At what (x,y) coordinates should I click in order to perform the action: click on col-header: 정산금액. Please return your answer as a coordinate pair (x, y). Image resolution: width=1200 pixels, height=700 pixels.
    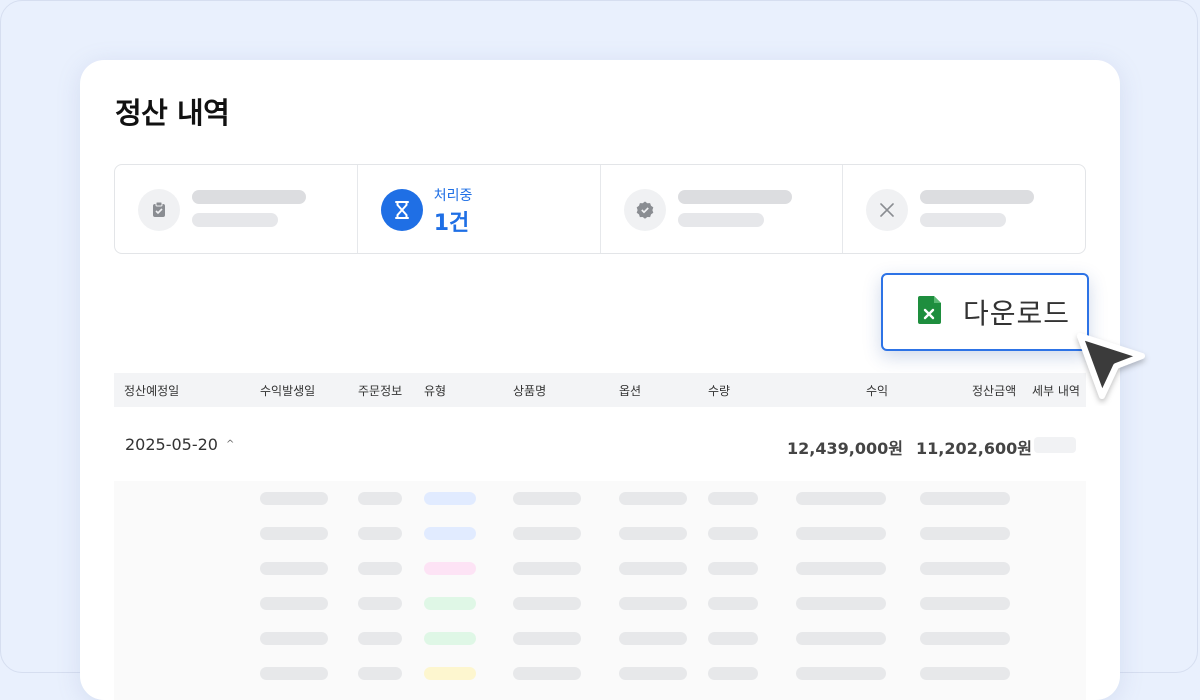
    Looking at the image, I should click on (994, 391).